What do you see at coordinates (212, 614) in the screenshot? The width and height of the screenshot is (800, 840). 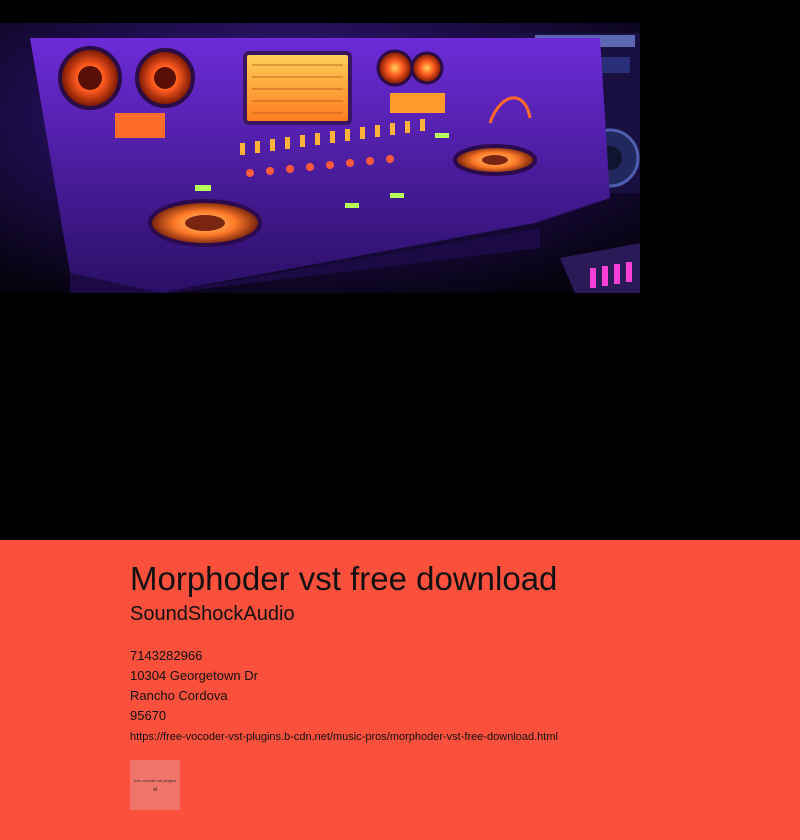 I see `brand-name: SoundShockAudio` at bounding box center [212, 614].